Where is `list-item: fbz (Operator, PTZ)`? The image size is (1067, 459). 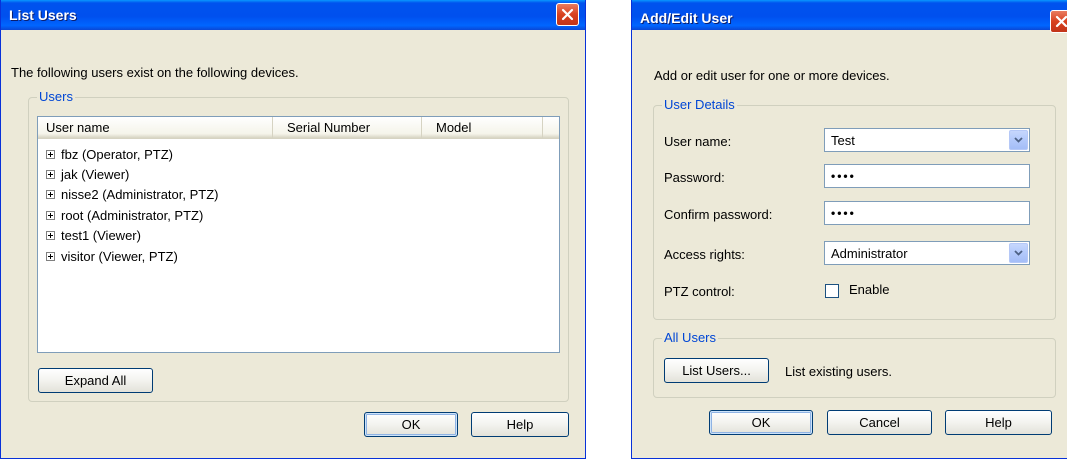 list-item: fbz (Operator, PTZ) is located at coordinates (109, 154).